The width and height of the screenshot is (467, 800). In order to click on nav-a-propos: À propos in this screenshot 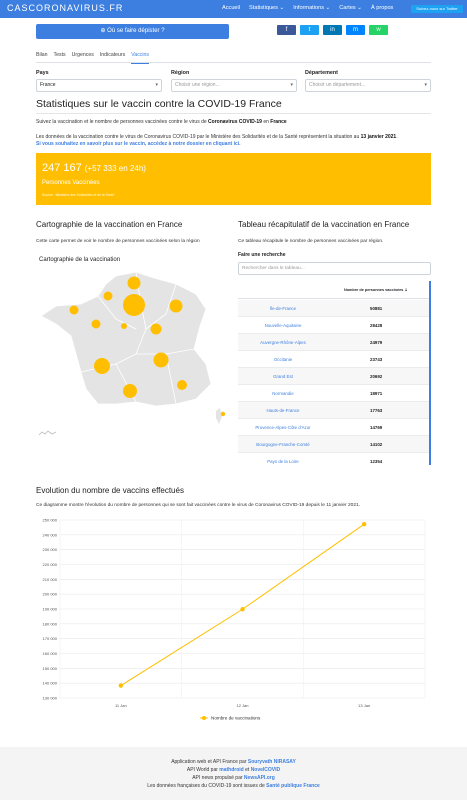, I will do `click(382, 8)`.